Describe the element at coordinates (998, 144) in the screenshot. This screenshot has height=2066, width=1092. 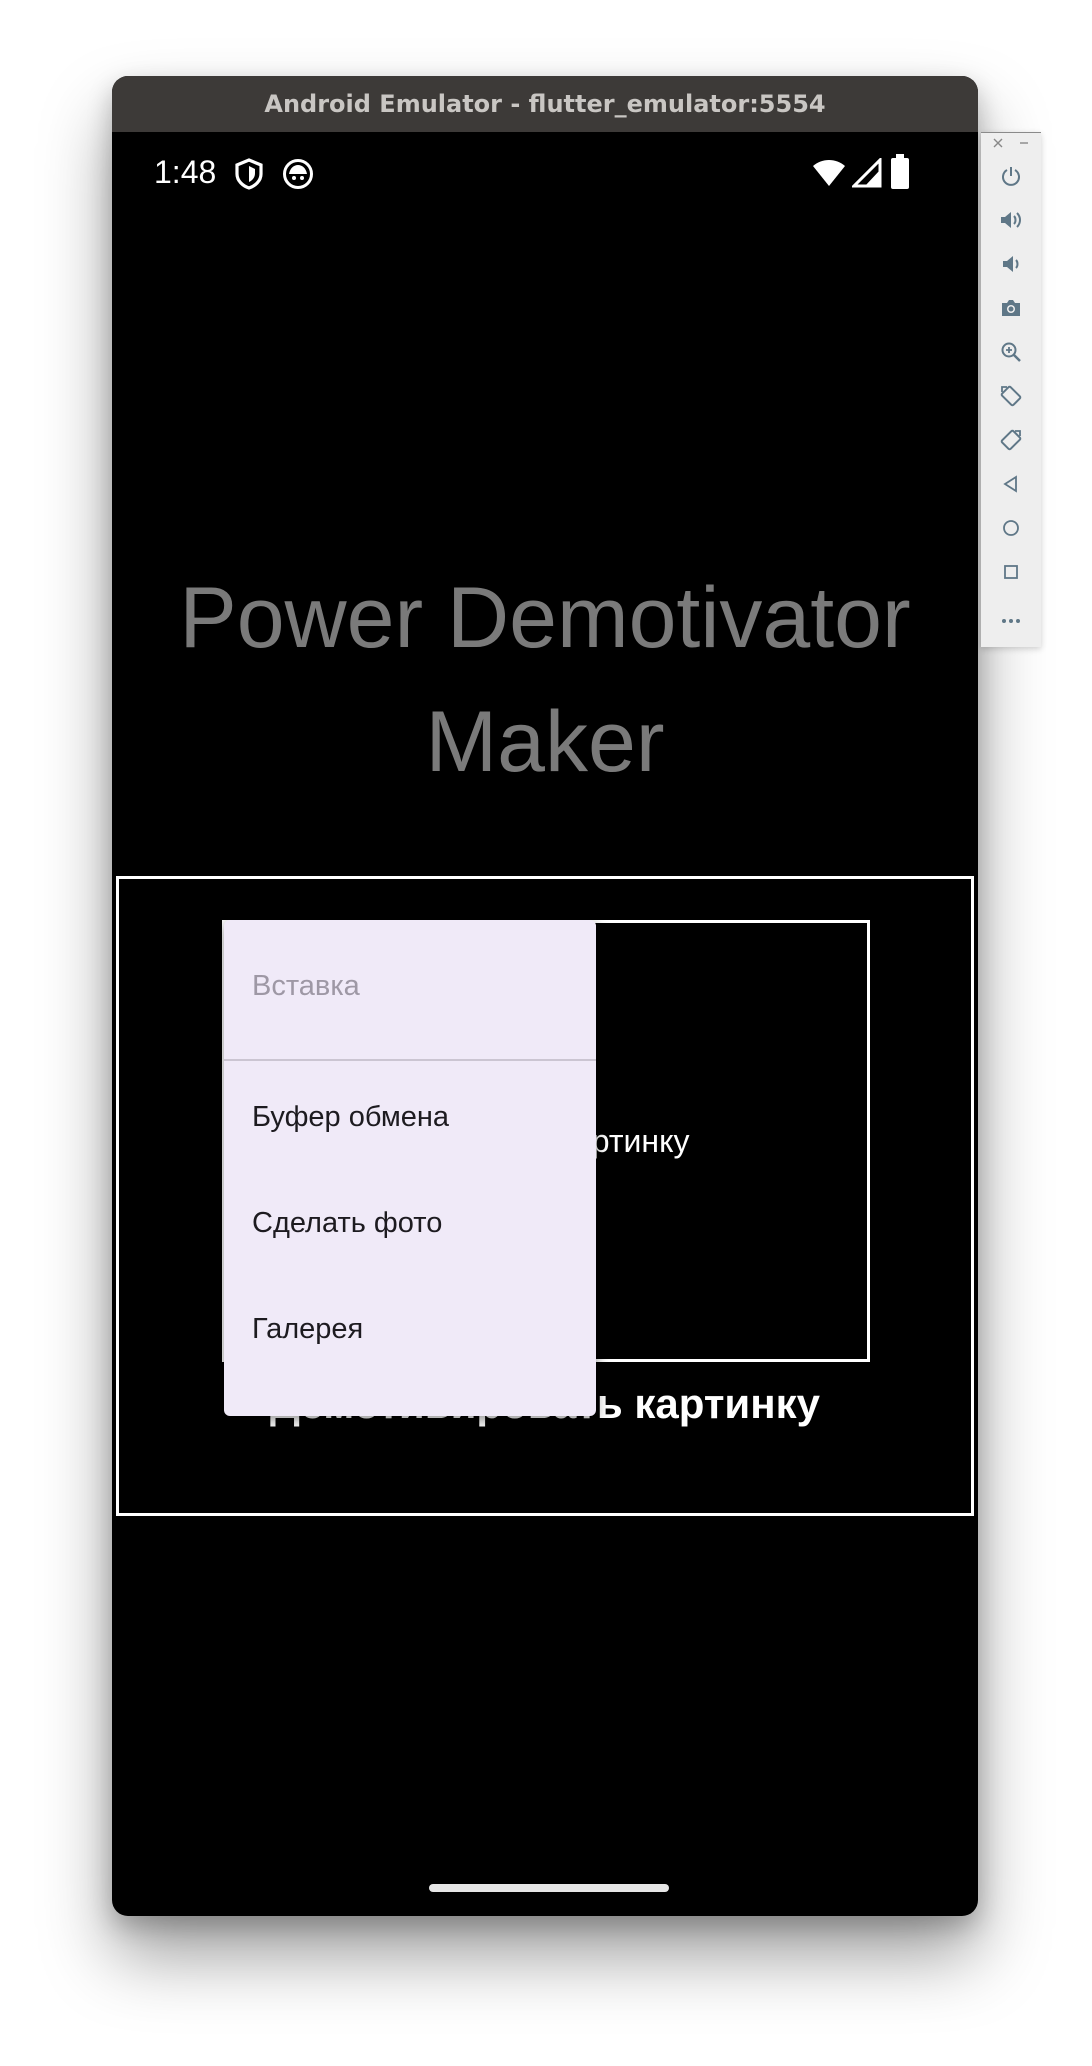
I see `close-icon` at that location.